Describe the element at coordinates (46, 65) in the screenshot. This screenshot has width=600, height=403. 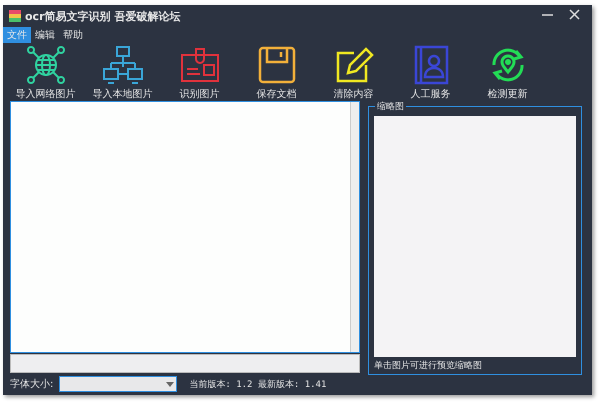
I see `globe-icon` at that location.